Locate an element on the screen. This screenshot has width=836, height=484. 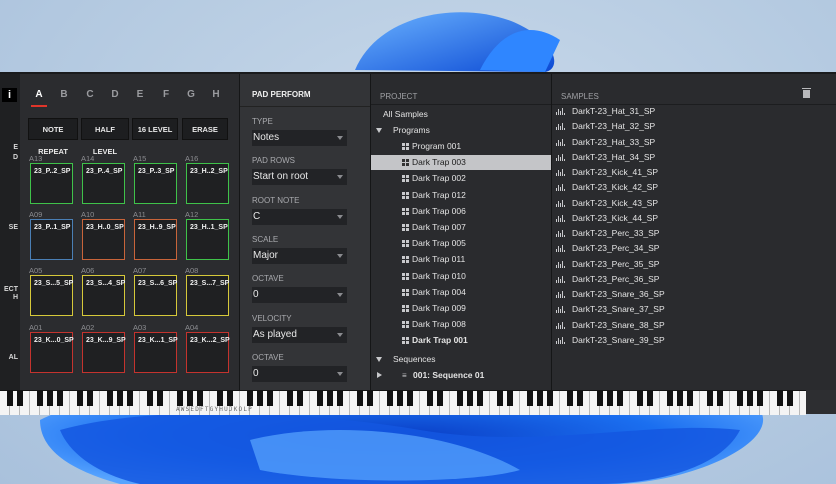
drum-pad: 23_H..9_SP is located at coordinates (155, 239).